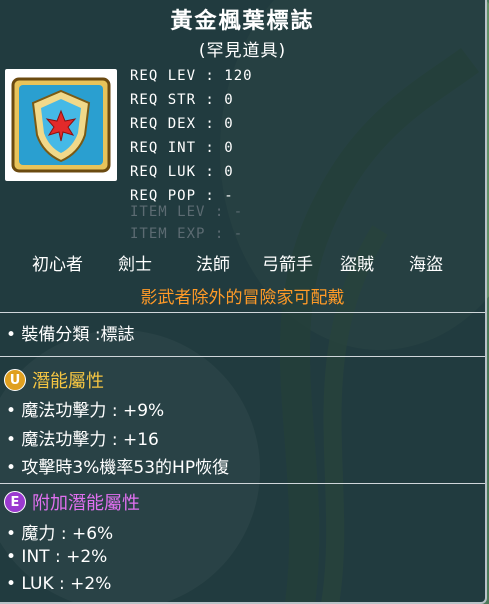  Describe the element at coordinates (68, 381) in the screenshot. I see `potential-title: 潛能屬性` at that location.